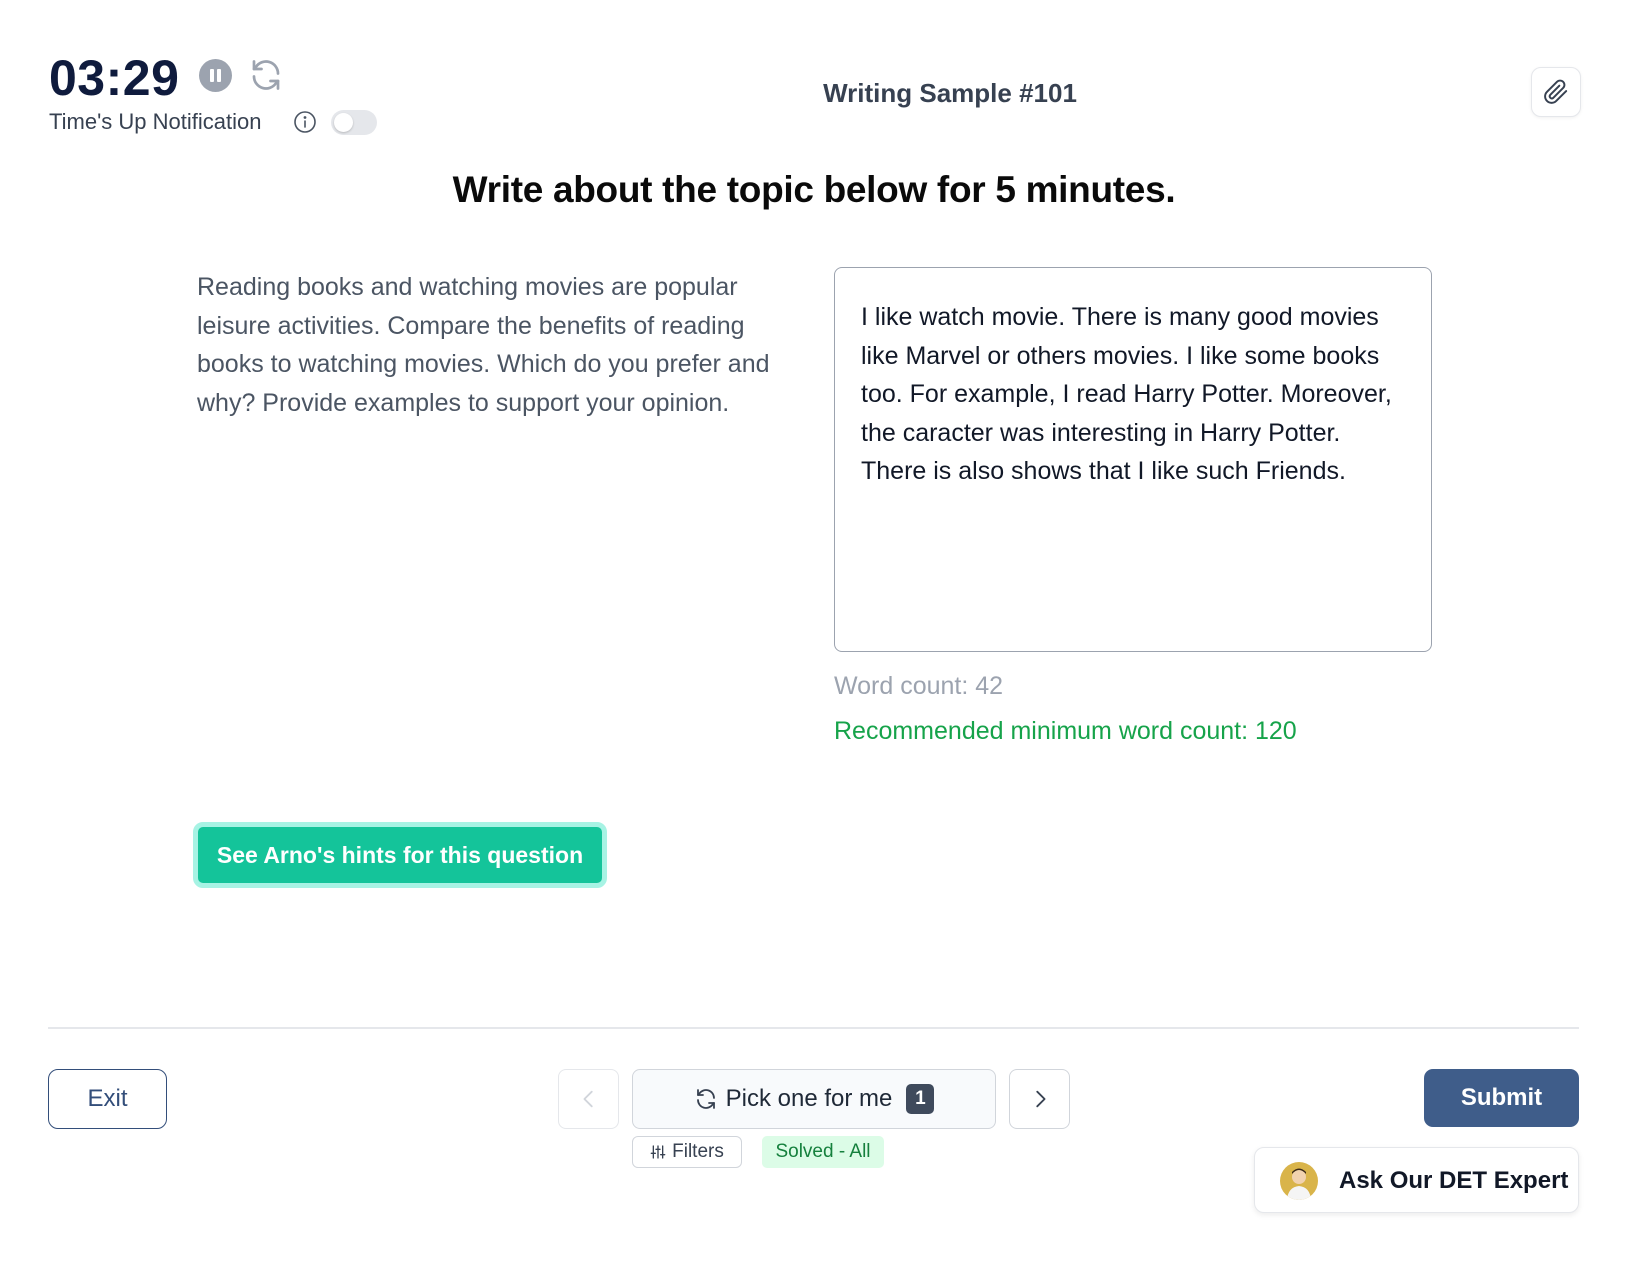 This screenshot has height=1262, width=1628. I want to click on sliders-icon, so click(658, 1152).